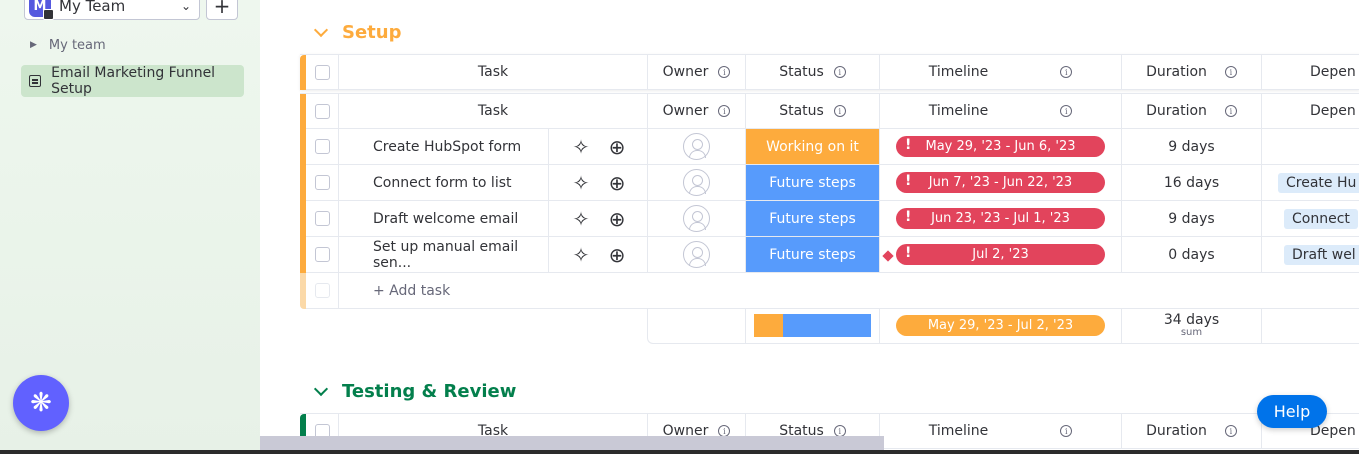 This screenshot has width=1359, height=454. What do you see at coordinates (1001, 255) in the screenshot?
I see `timeline-cell: ! Jul 2, '23` at bounding box center [1001, 255].